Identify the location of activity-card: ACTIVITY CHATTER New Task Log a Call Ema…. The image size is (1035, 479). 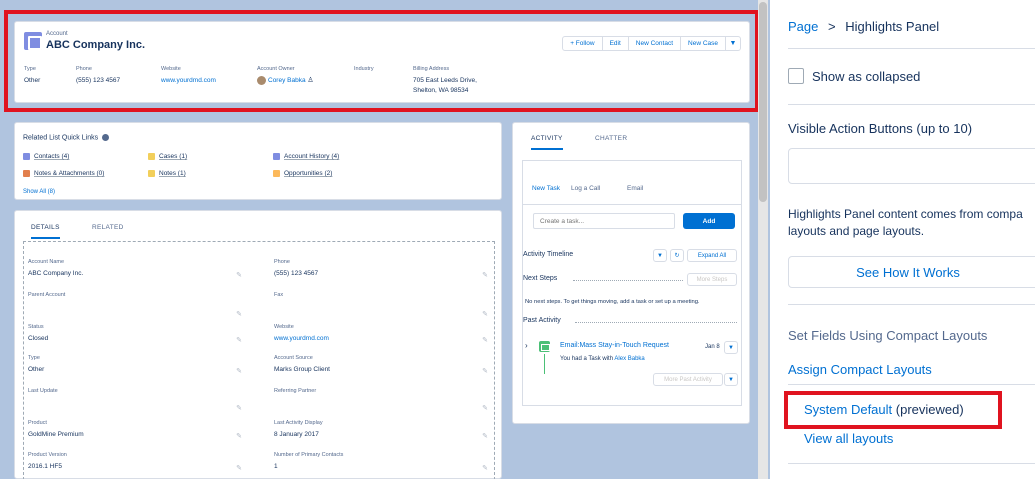
(631, 273).